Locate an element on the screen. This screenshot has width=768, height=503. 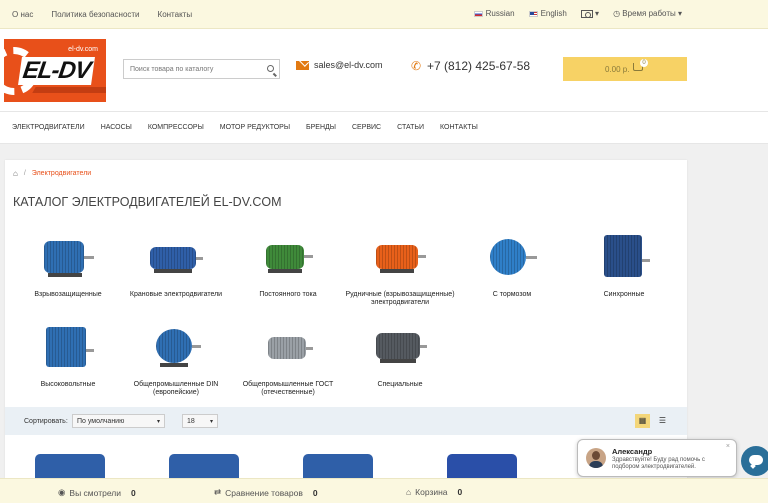
sort-select: По умолчанию ▾ is located at coordinates (118, 421).